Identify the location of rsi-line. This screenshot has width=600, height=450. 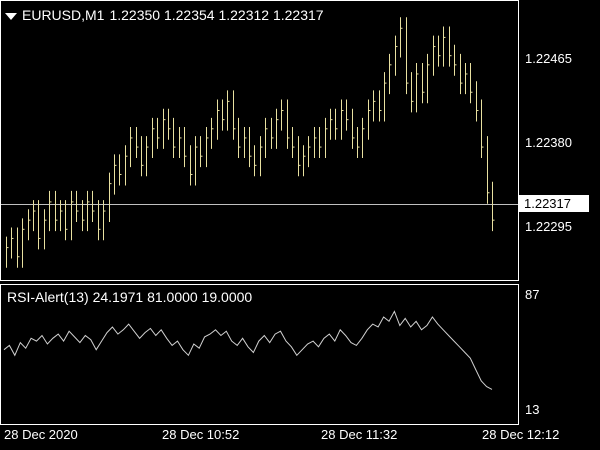
(248, 350).